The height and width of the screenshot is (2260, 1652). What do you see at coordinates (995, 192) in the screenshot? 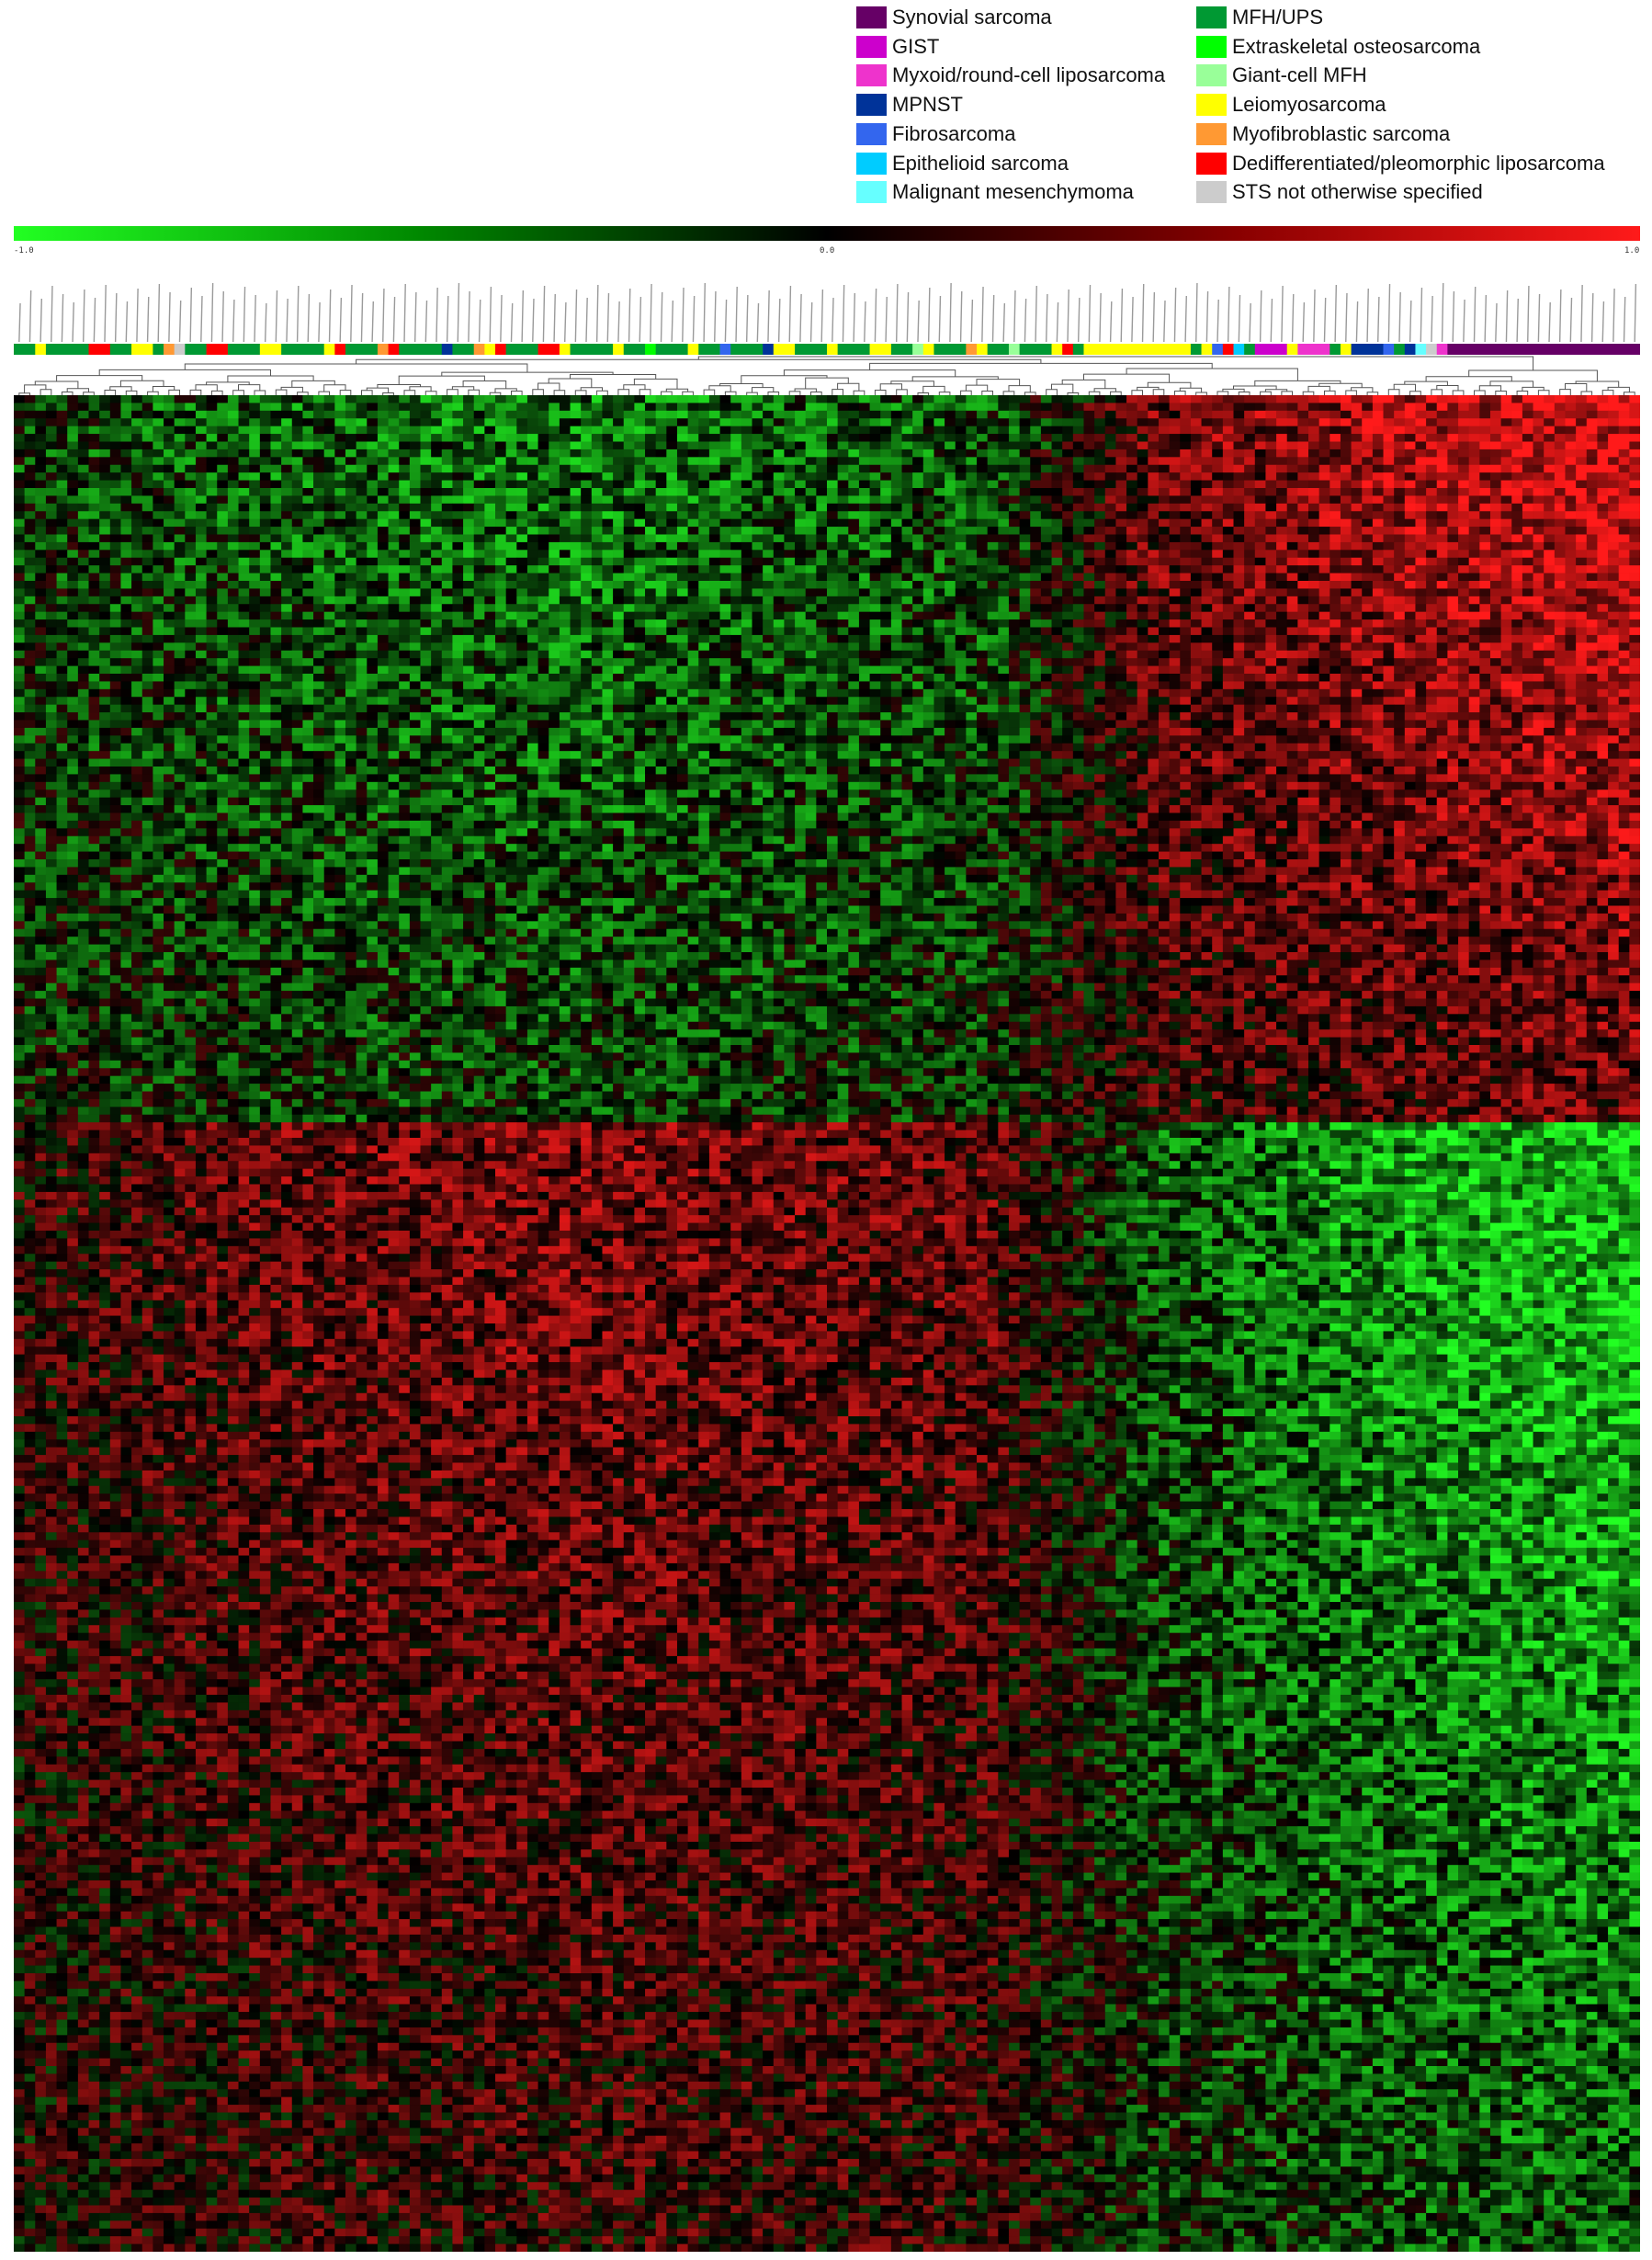
I see `legend-item: Malignant mesenchymoma` at bounding box center [995, 192].